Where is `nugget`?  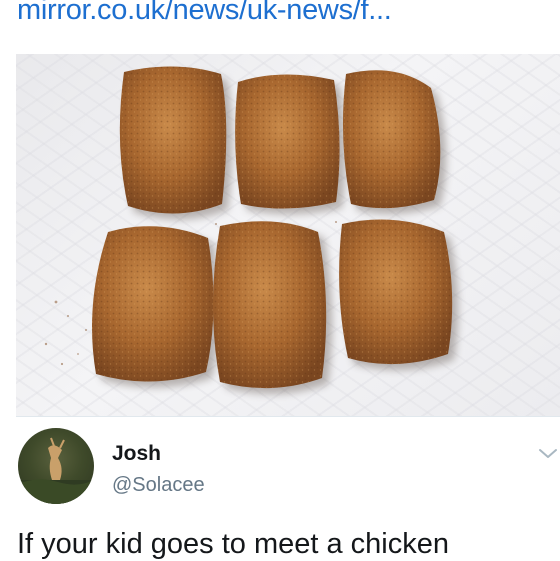 nugget is located at coordinates (173, 140).